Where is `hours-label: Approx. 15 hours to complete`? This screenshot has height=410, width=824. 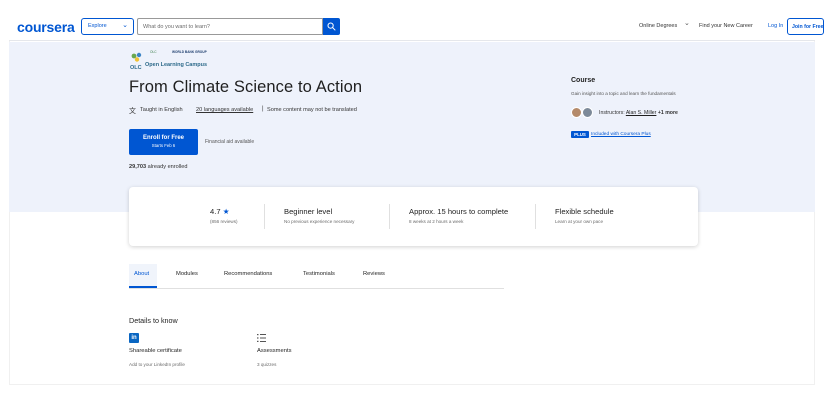
hours-label: Approx. 15 hours to complete is located at coordinates (459, 211).